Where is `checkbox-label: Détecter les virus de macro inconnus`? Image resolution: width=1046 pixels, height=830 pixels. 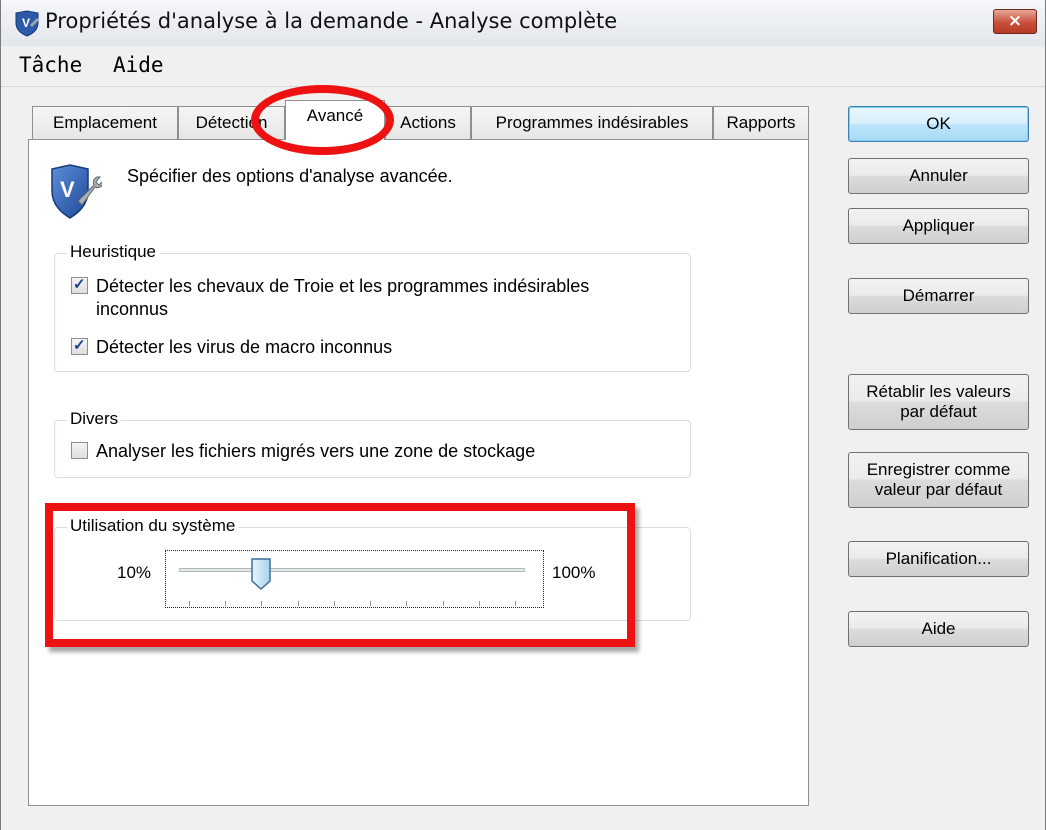
checkbox-label: Détecter les virus de macro inconnus is located at coordinates (244, 347).